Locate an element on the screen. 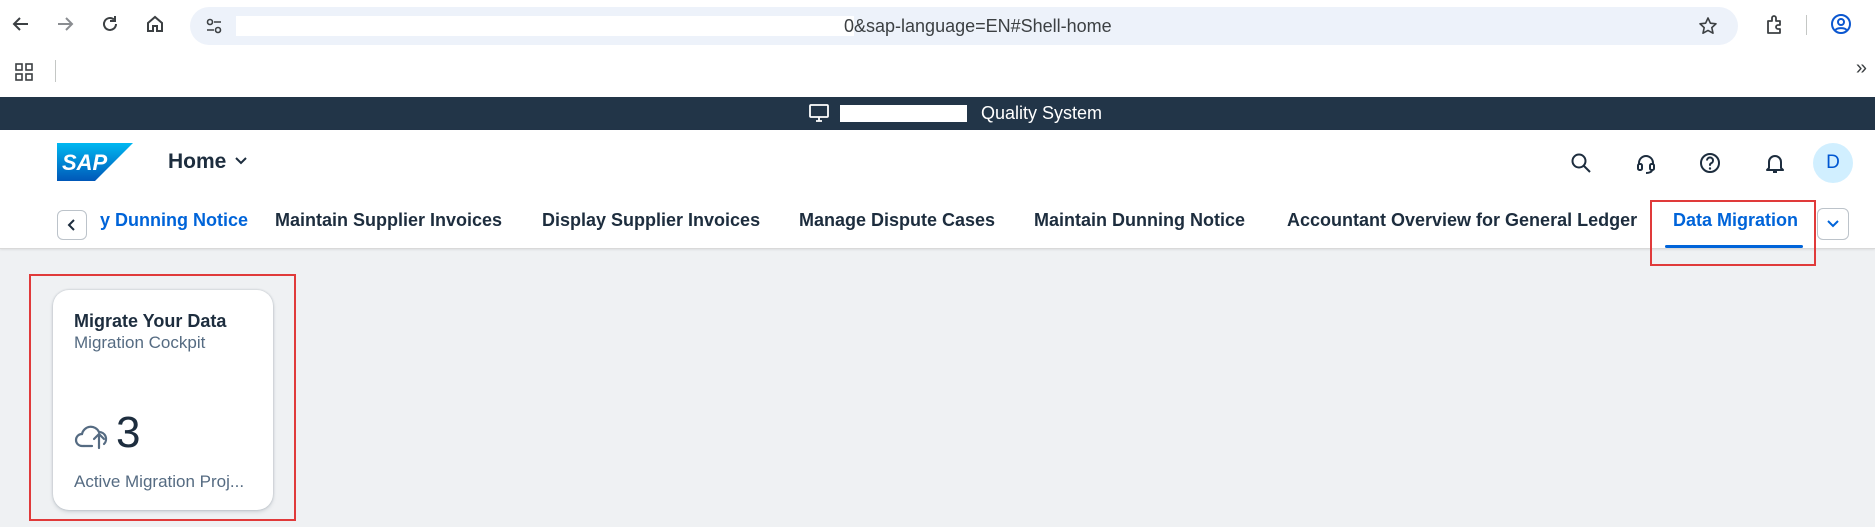  back-icon is located at coordinates (21, 24).